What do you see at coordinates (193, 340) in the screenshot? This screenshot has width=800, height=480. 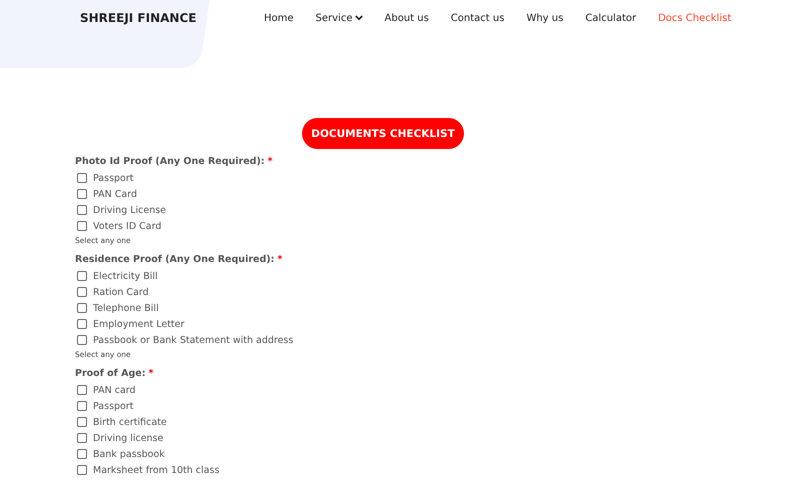 I see `checkbox-label: Passbook or Bank Statement with address` at bounding box center [193, 340].